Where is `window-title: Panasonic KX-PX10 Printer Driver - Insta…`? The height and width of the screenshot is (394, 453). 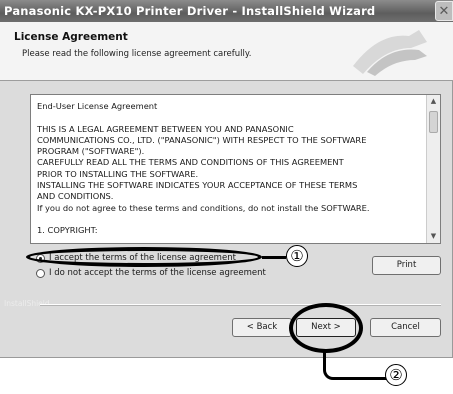 window-title: Panasonic KX-PX10 Printer Driver - Insta… is located at coordinates (190, 11).